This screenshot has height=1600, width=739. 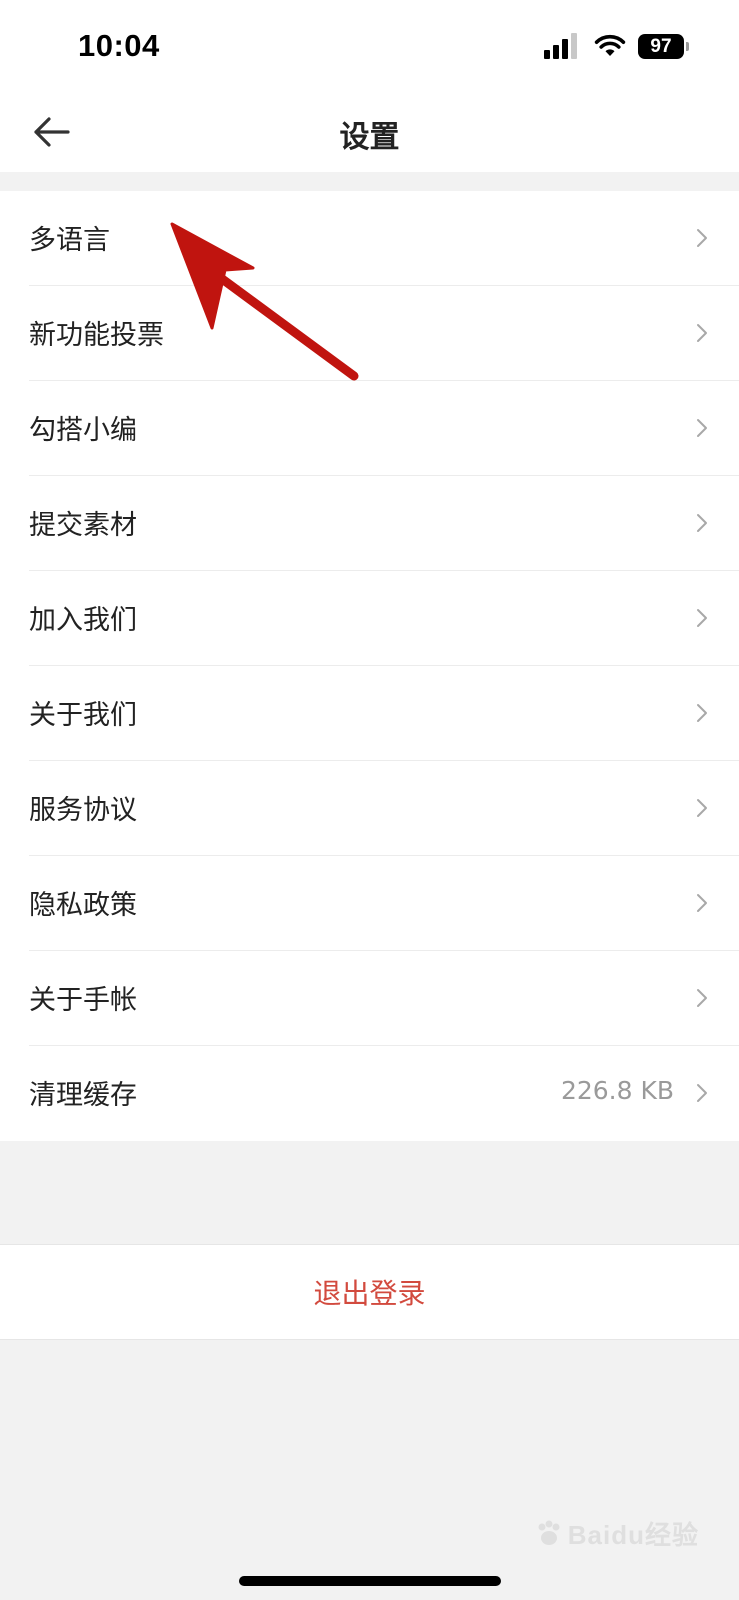 I want to click on setting-item-about-journal: 关于手帐, so click(x=369, y=998).